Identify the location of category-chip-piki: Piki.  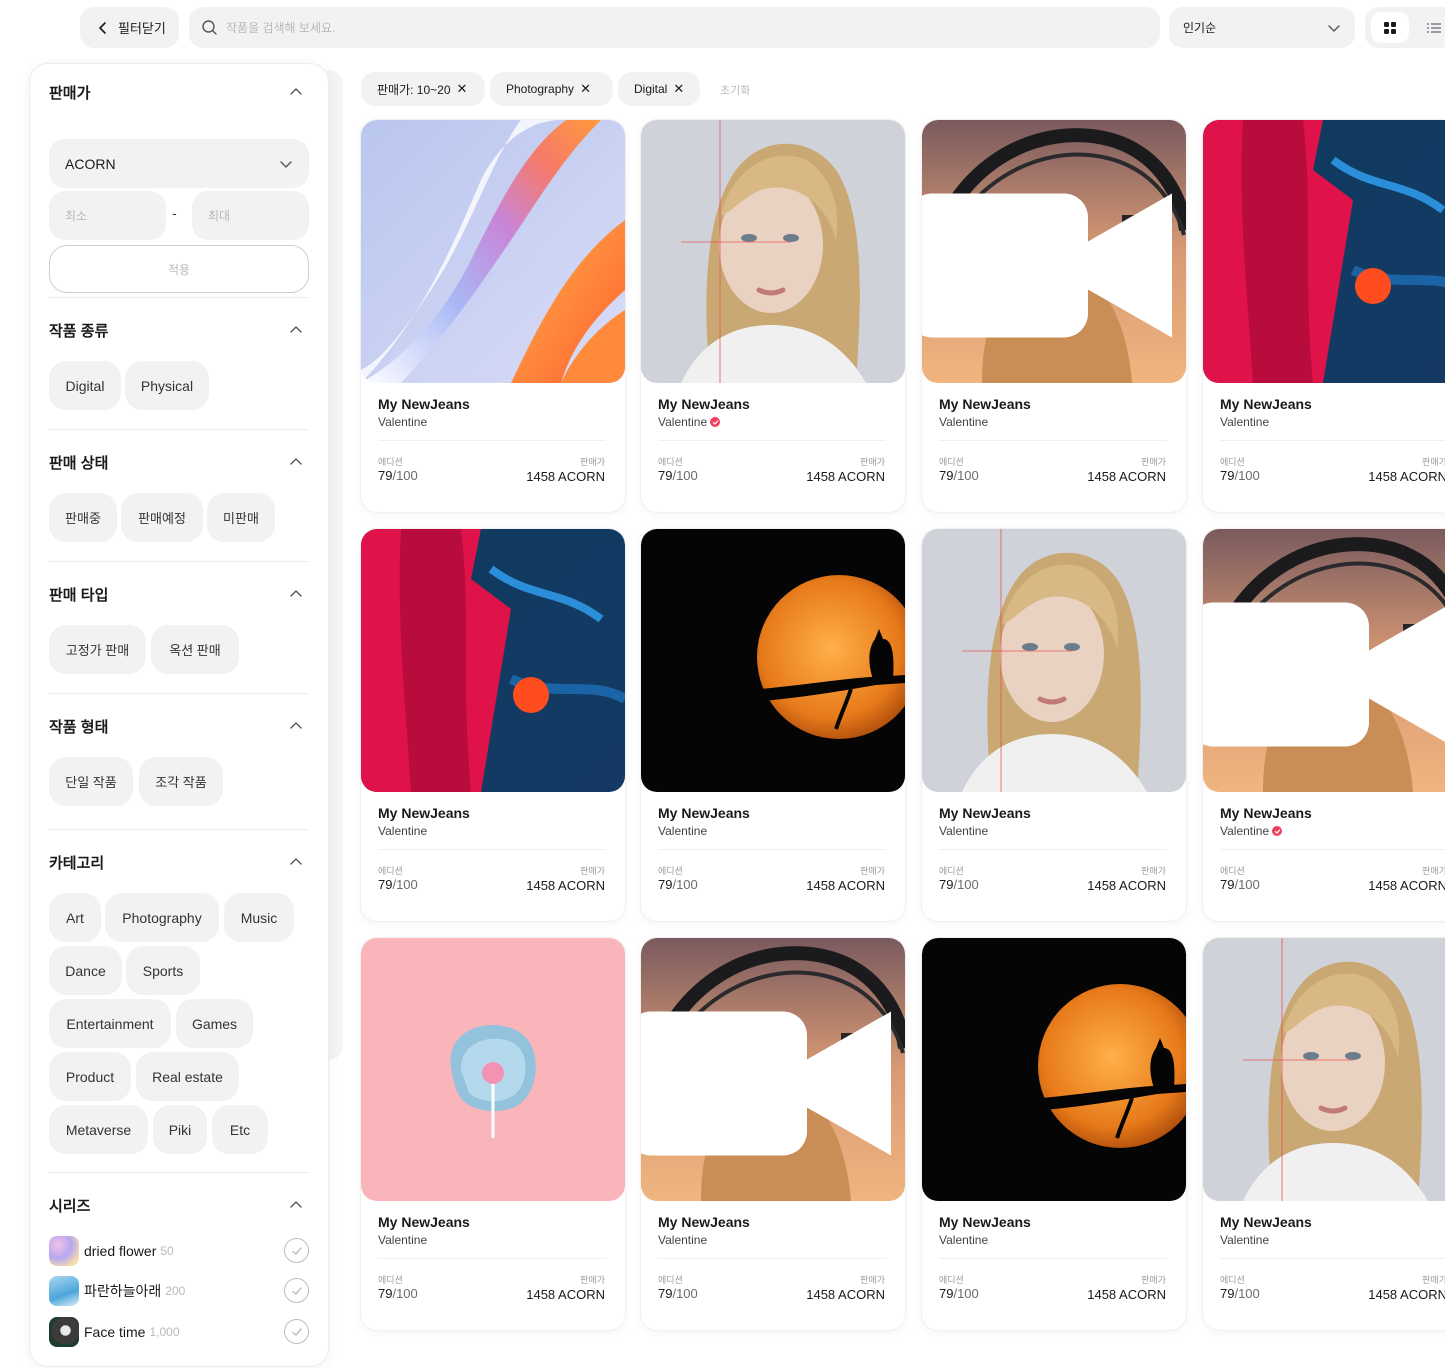
(180, 1129).